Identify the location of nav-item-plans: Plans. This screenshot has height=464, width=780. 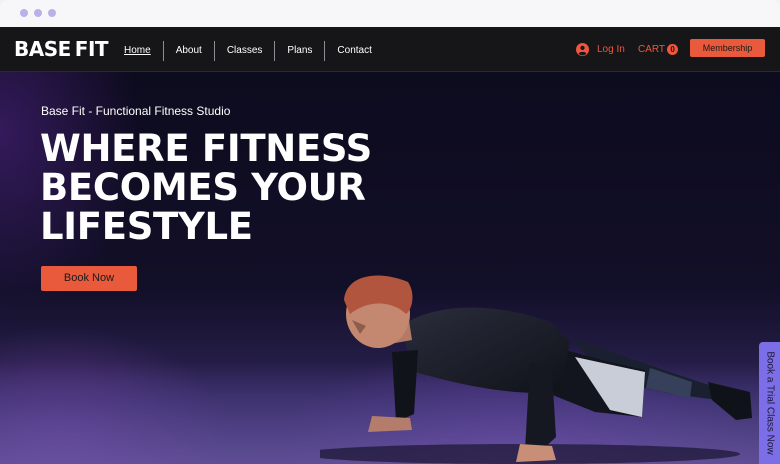
(299, 51).